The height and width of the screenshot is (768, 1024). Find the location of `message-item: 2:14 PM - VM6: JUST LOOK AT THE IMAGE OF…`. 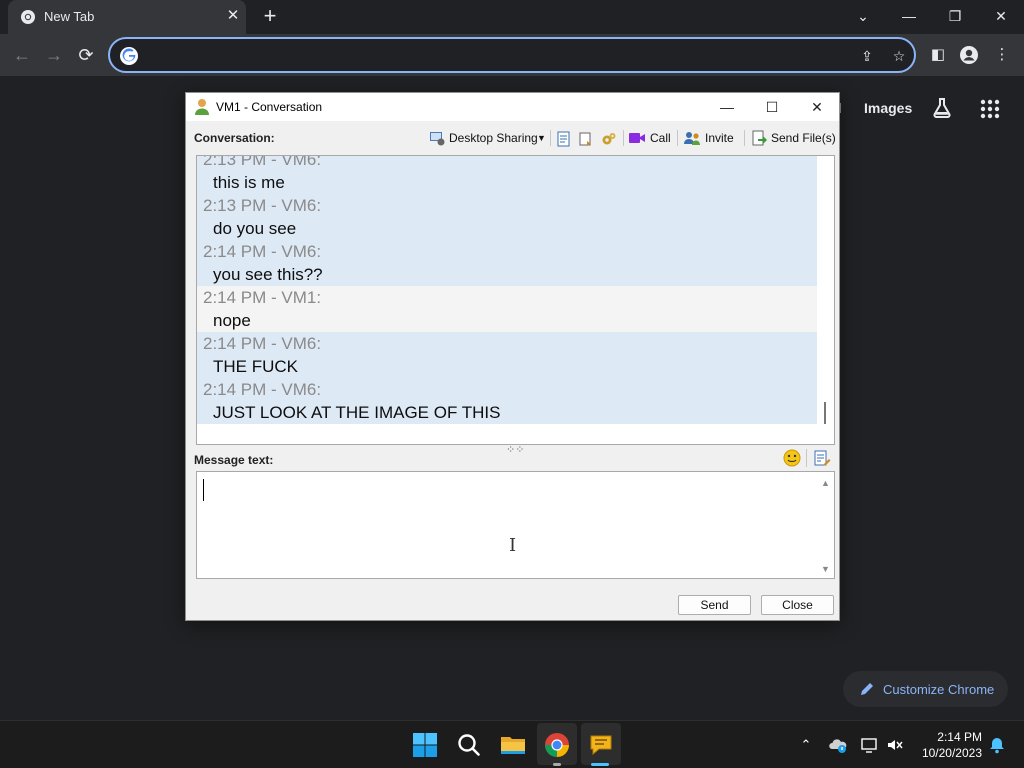

message-item: 2:14 PM - VM6: JUST LOOK AT THE IMAGE OF… is located at coordinates (507, 401).